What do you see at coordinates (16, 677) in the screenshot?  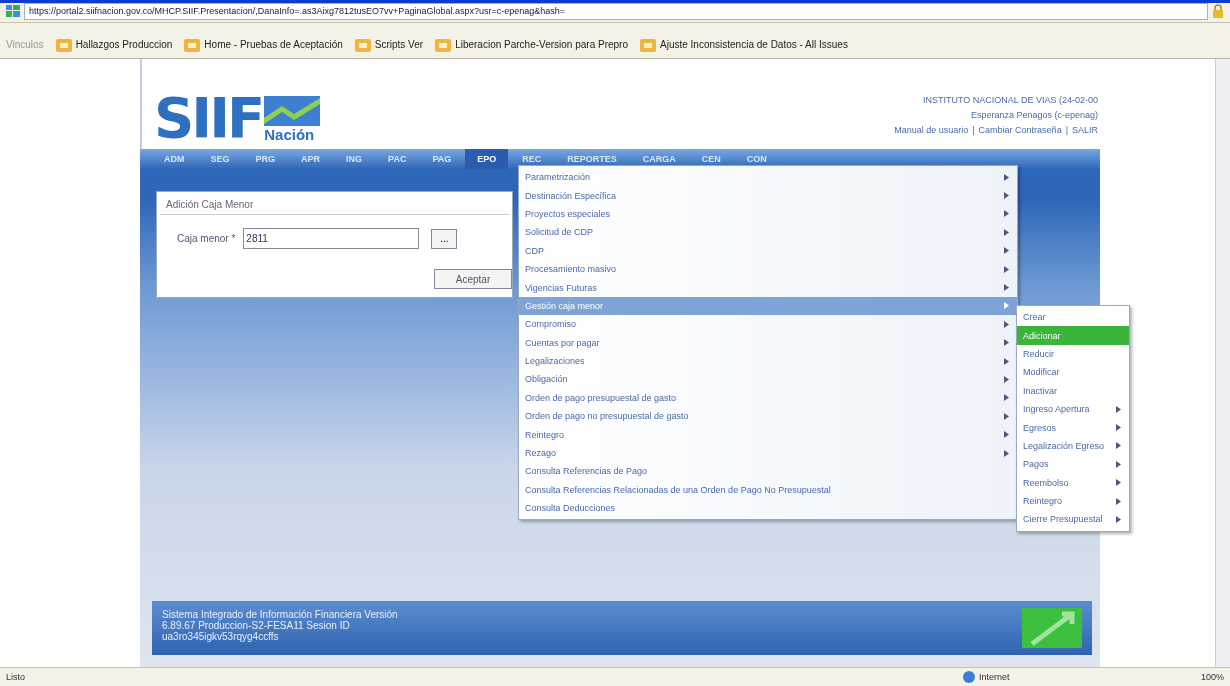 I see `status-text: Listo` at bounding box center [16, 677].